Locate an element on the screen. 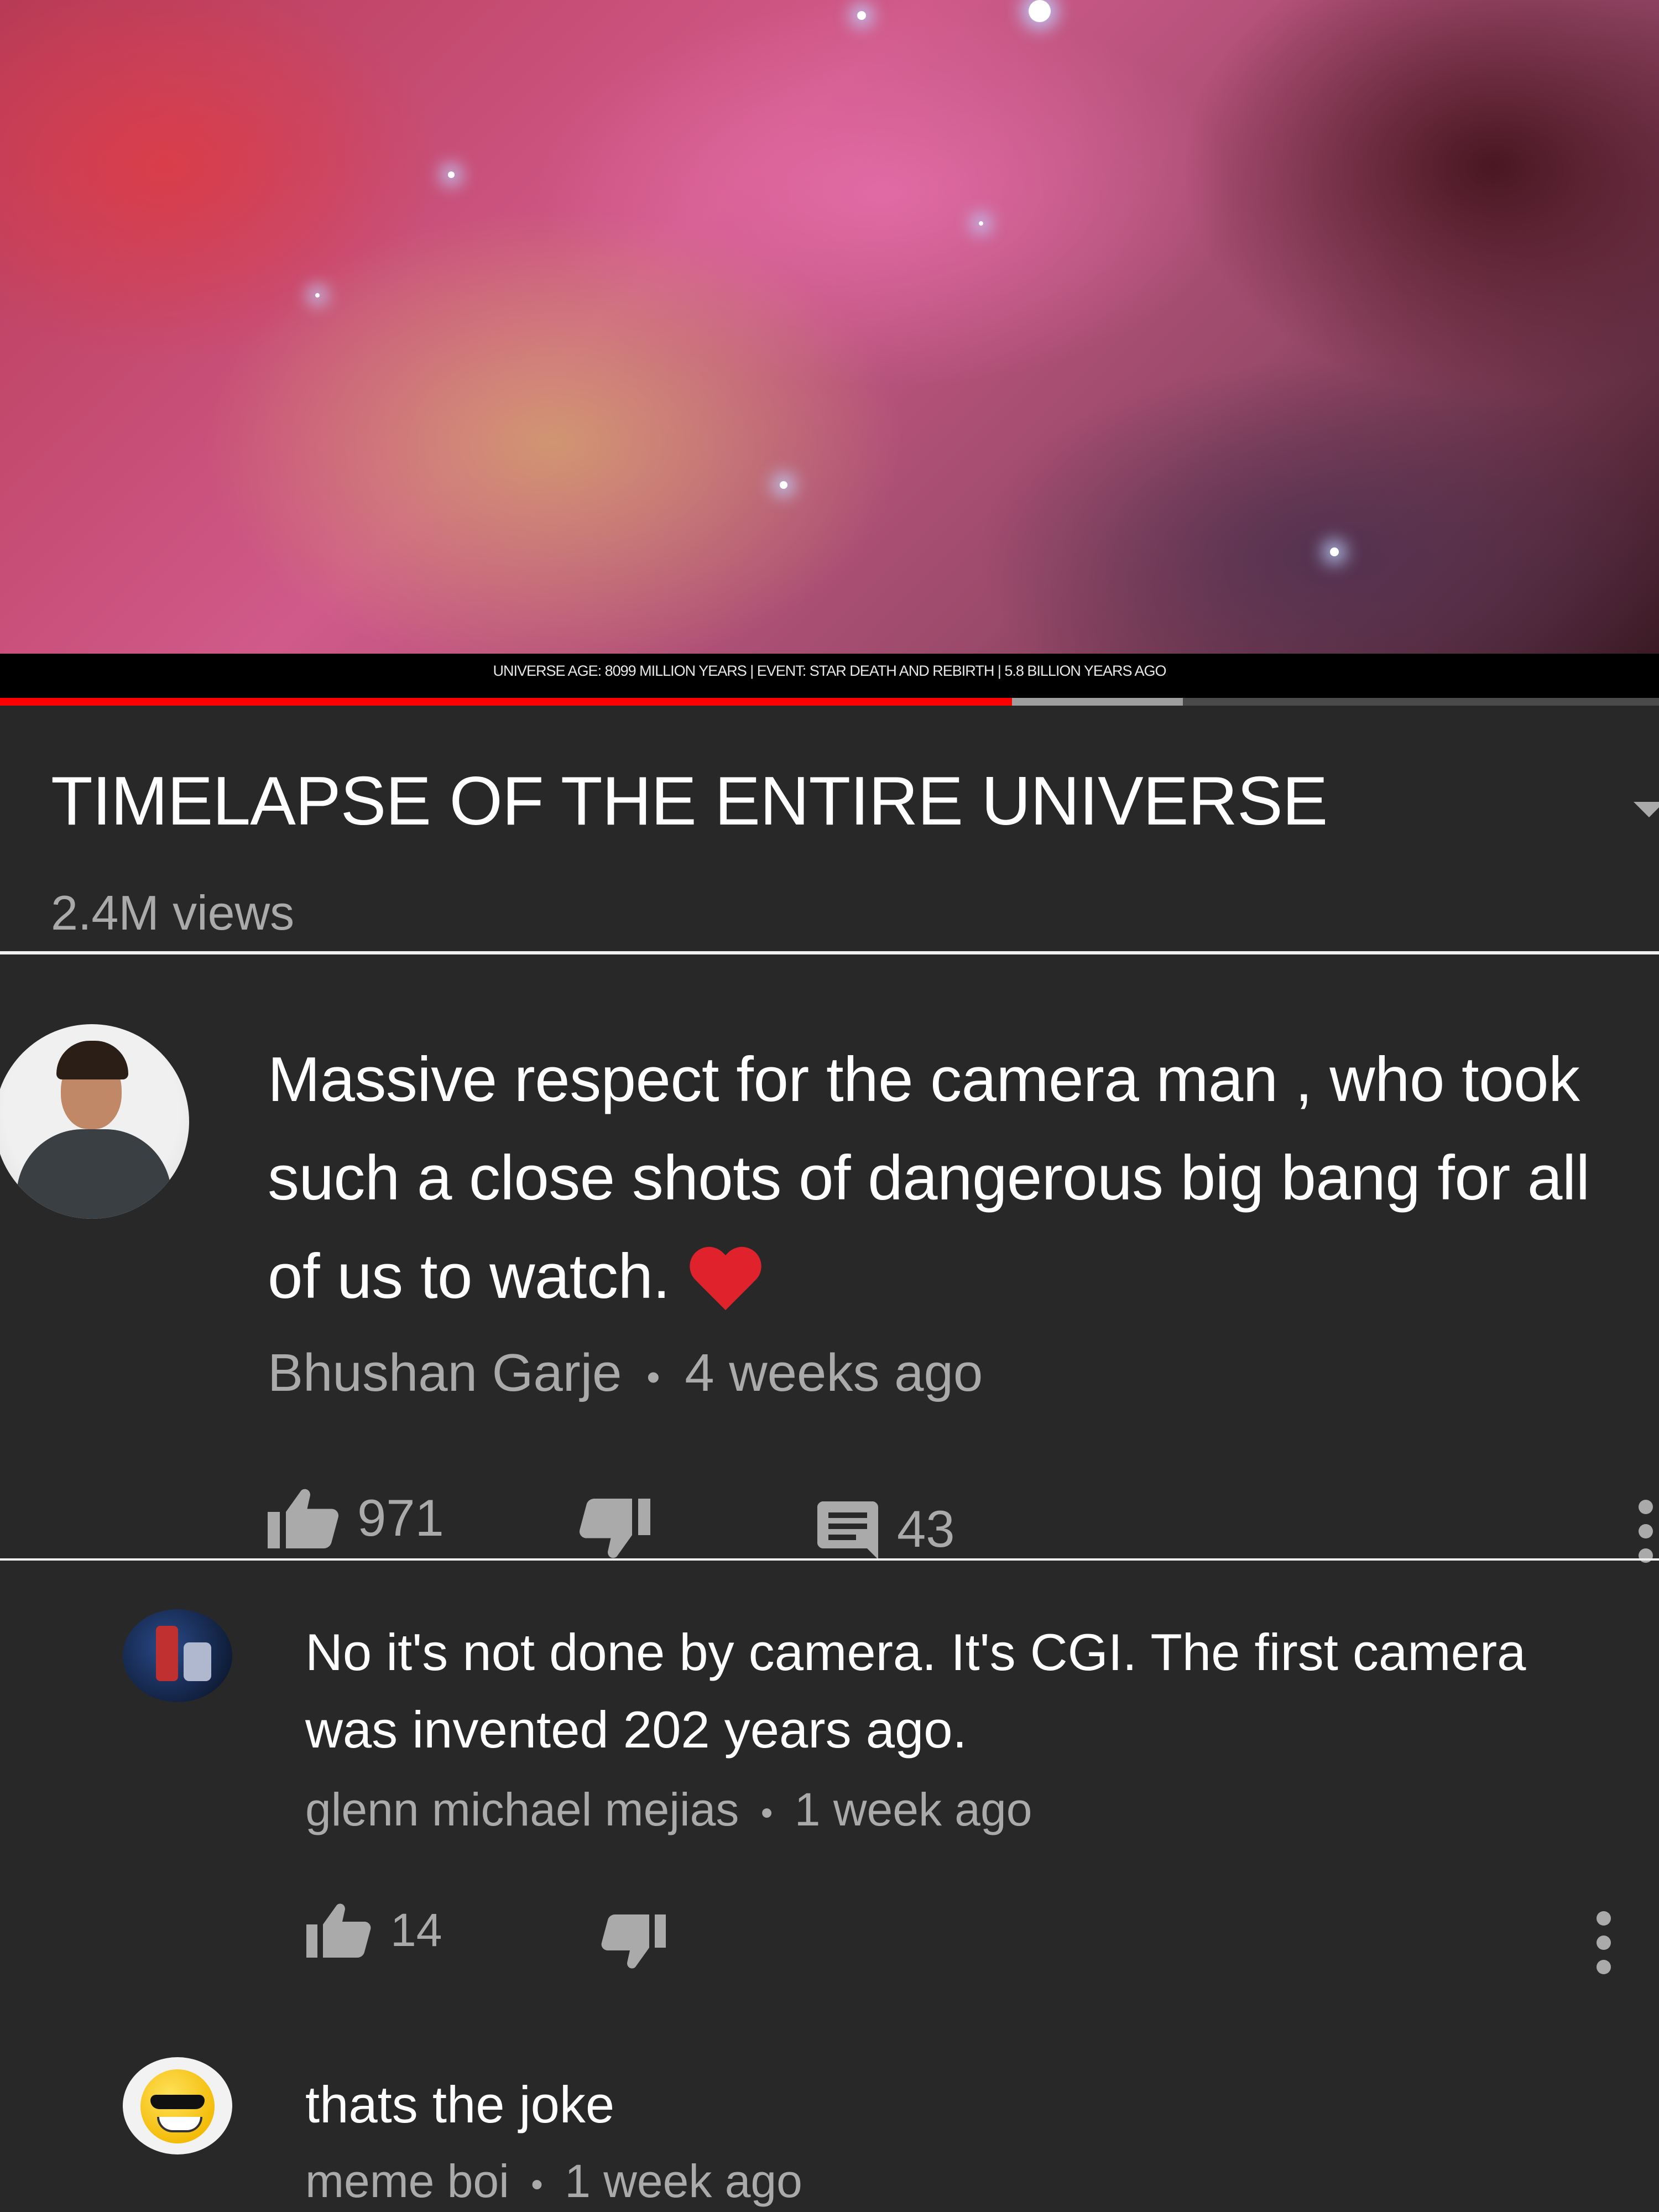 Image resolution: width=1659 pixels, height=2212 pixels. comment-author: meme boi is located at coordinates (407, 2181).